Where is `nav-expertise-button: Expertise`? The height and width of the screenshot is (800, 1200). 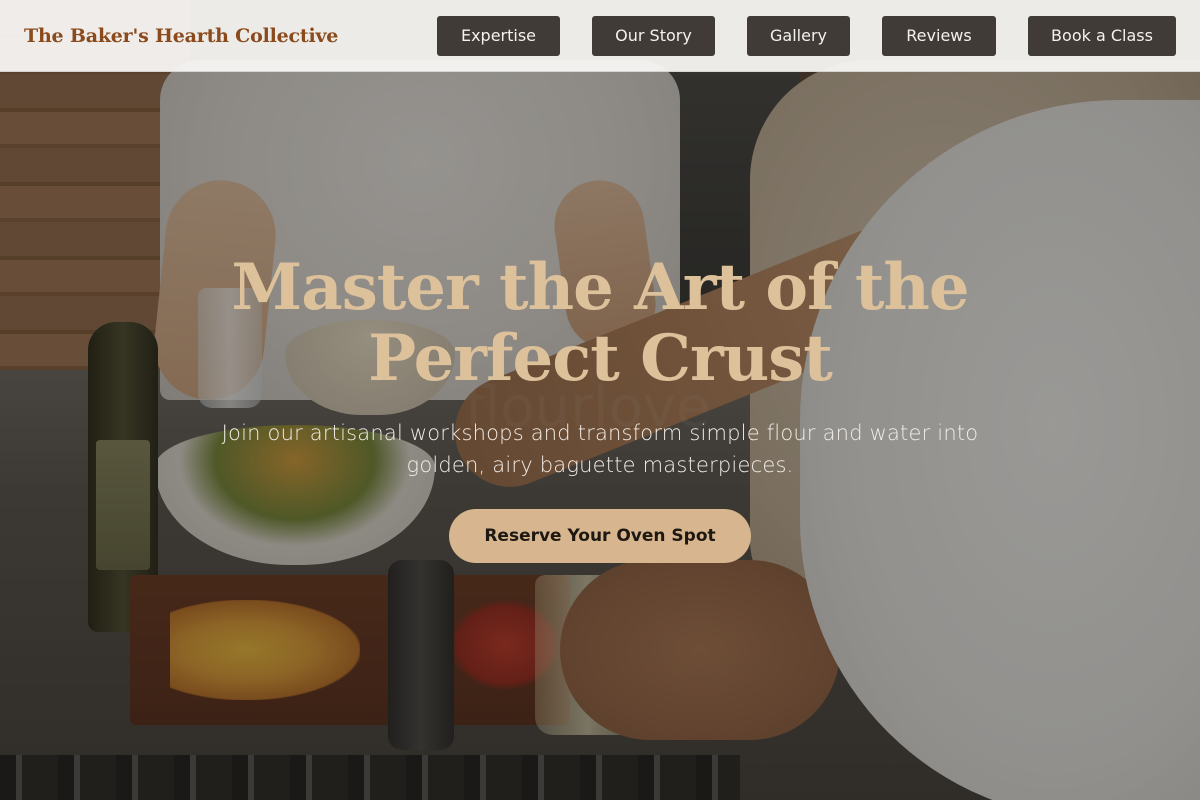
nav-expertise-button: Expertise is located at coordinates (498, 36).